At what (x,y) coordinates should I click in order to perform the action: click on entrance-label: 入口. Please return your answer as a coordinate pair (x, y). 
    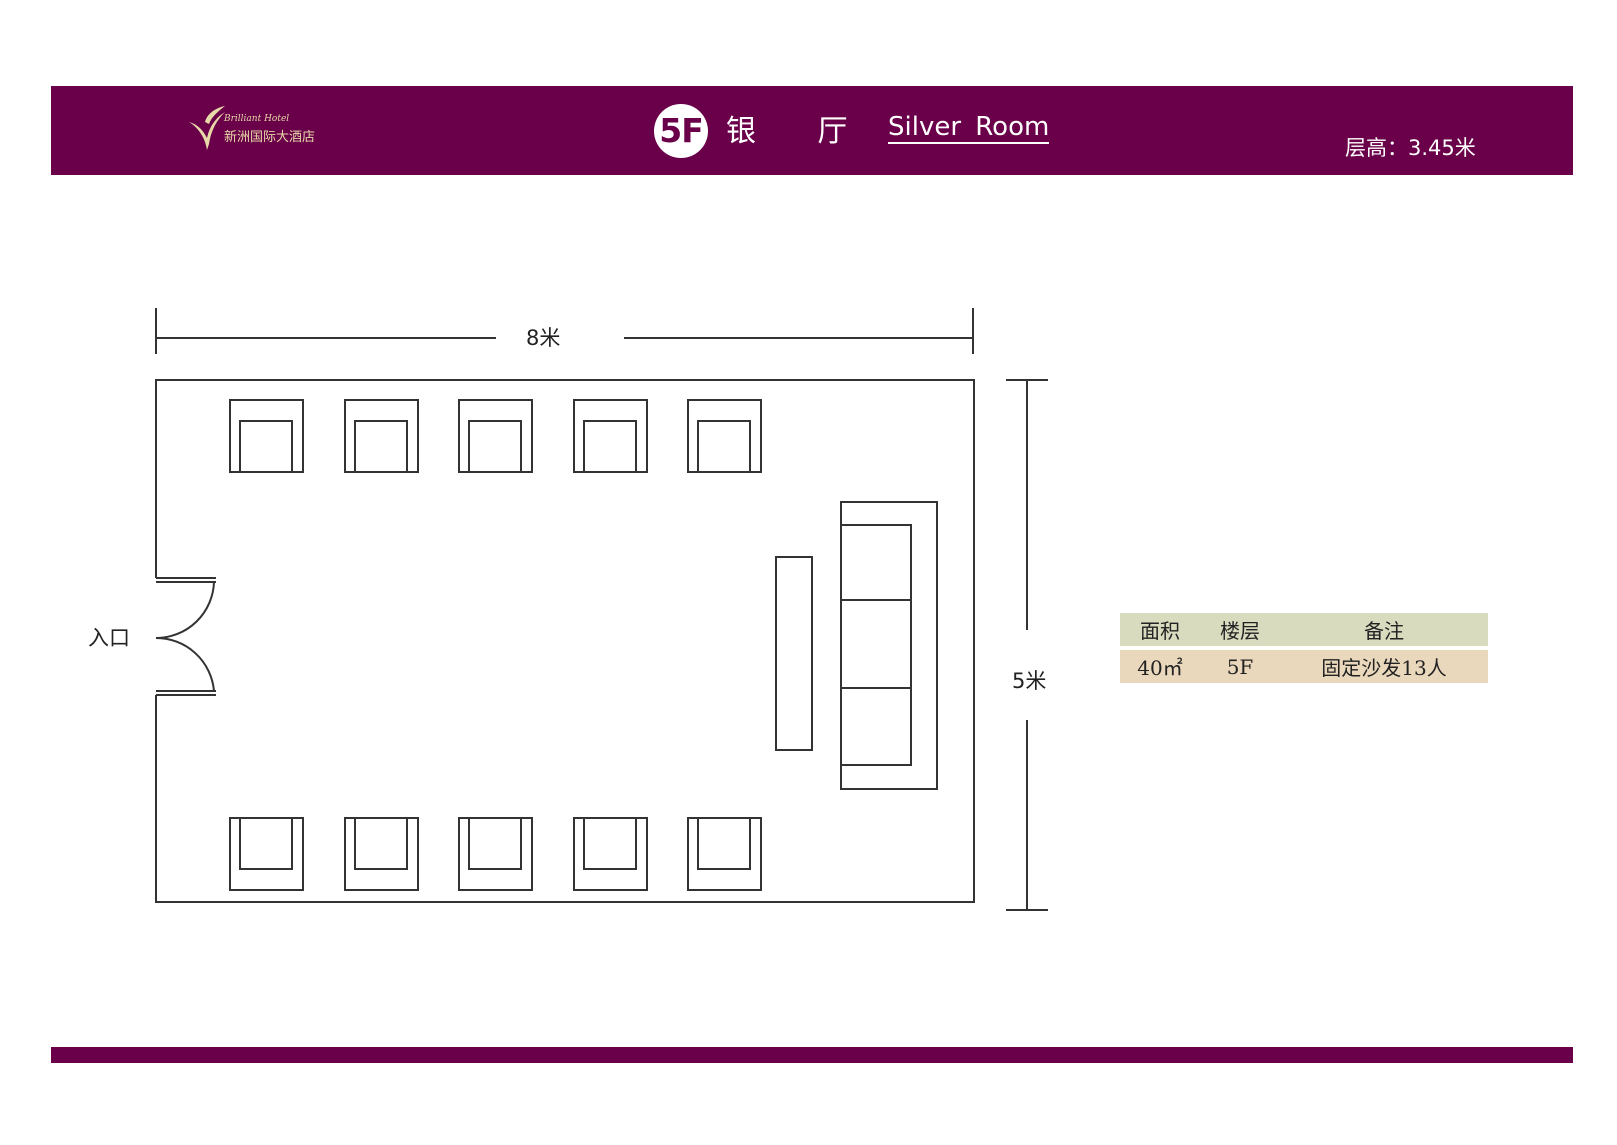
    Looking at the image, I should click on (109, 638).